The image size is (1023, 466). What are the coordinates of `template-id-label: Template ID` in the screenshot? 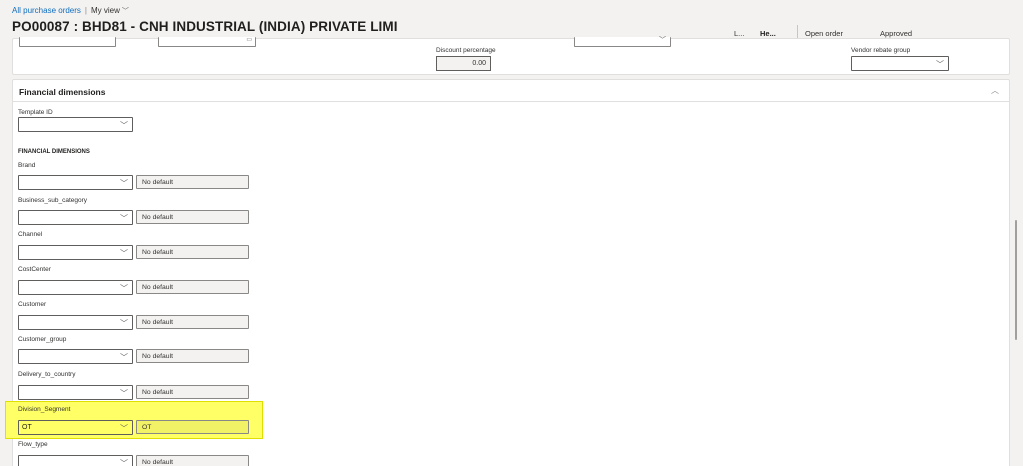 It's located at (35, 112).